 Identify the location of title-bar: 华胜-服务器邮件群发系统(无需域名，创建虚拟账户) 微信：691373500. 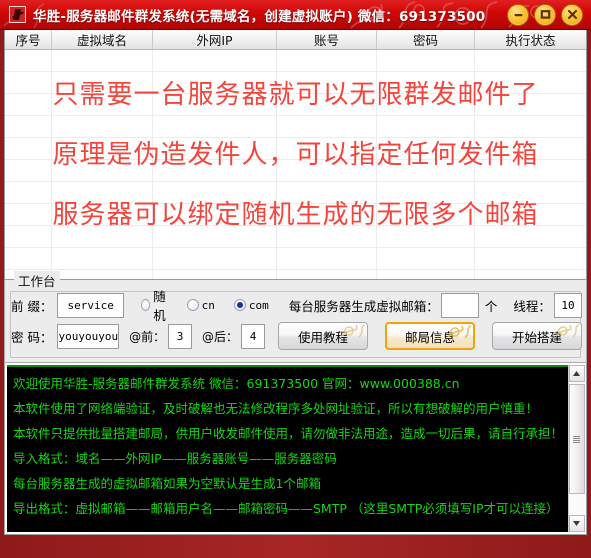
(295, 15).